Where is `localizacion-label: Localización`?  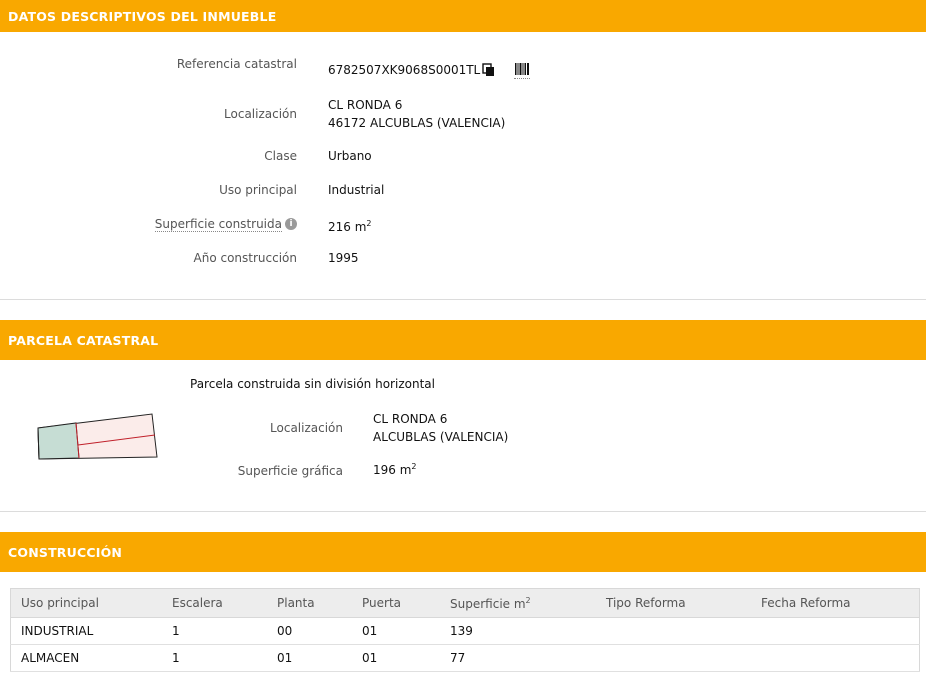 localizacion-label: Localización is located at coordinates (260, 114).